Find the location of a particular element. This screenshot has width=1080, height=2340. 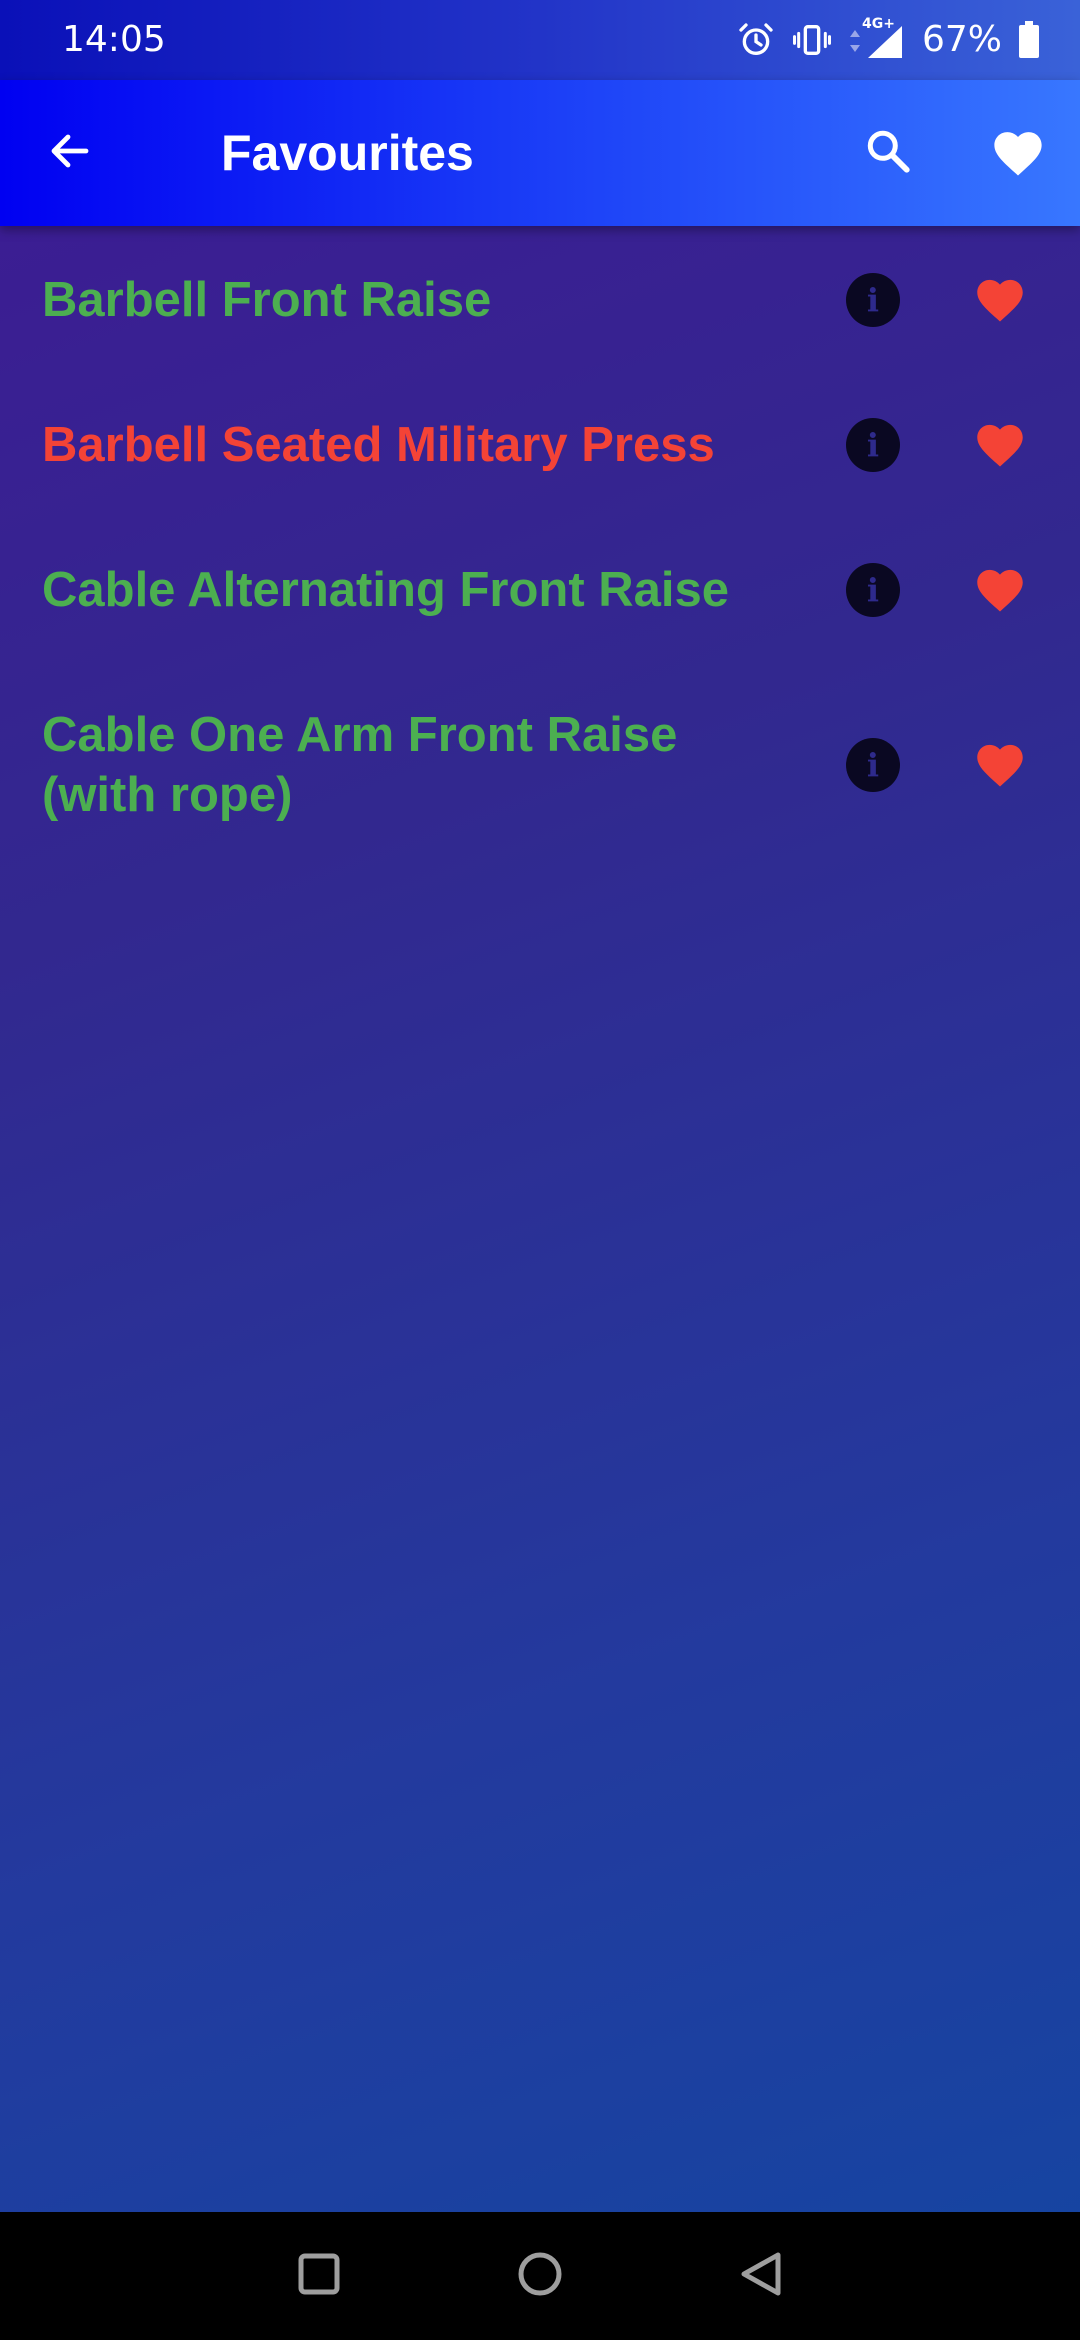

favourites-button is located at coordinates (1018, 153).